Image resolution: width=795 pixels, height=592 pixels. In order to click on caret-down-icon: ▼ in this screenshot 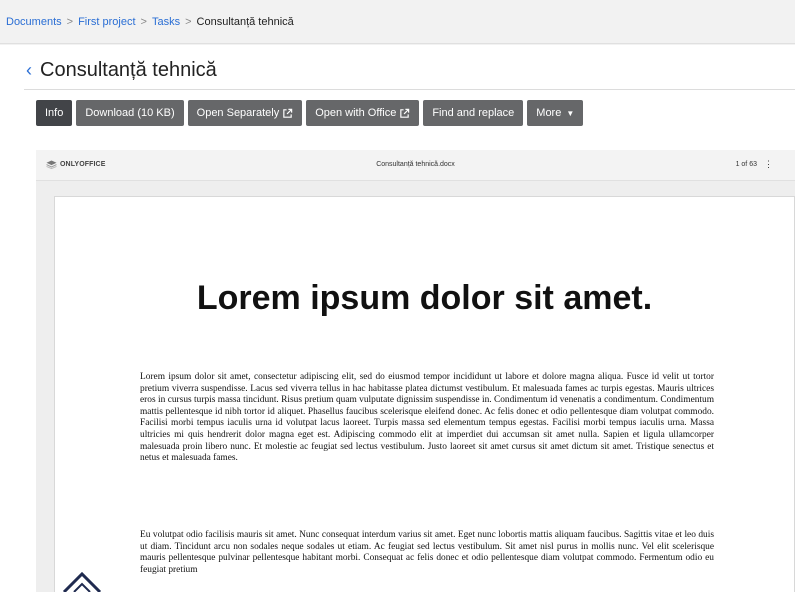, I will do `click(570, 113)`.